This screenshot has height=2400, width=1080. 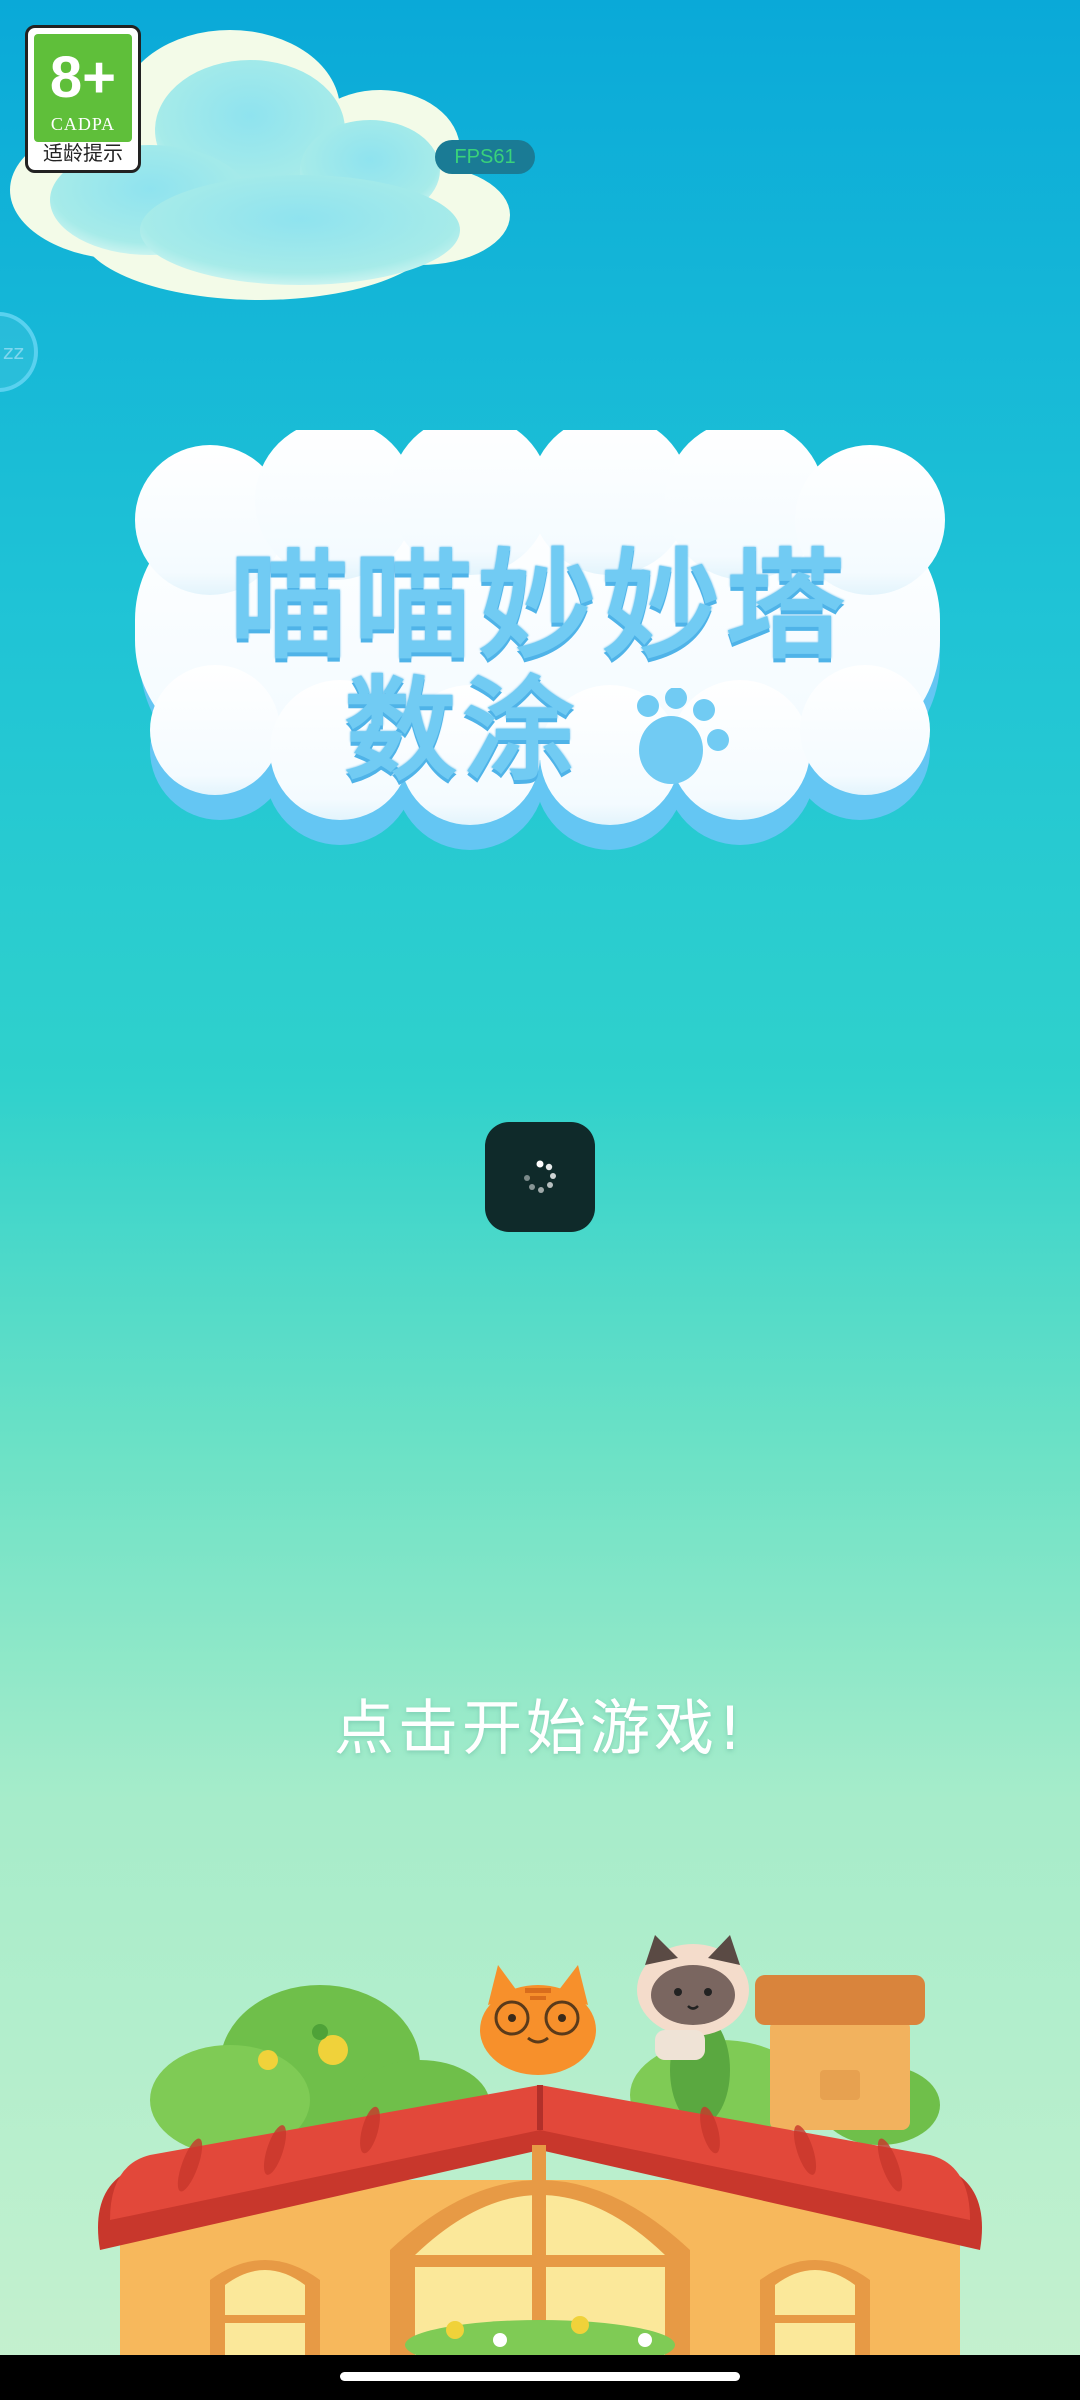 I want to click on loading-spinner, so click(x=540, y=1177).